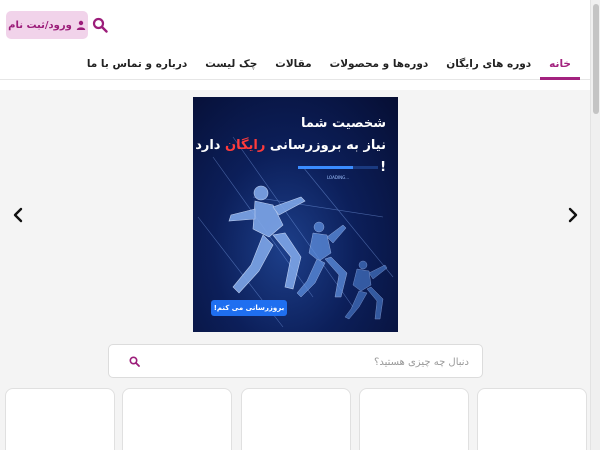 Image resolution: width=600 pixels, height=450 pixels. What do you see at coordinates (595, 225) in the screenshot?
I see `page-scrollbar` at bounding box center [595, 225].